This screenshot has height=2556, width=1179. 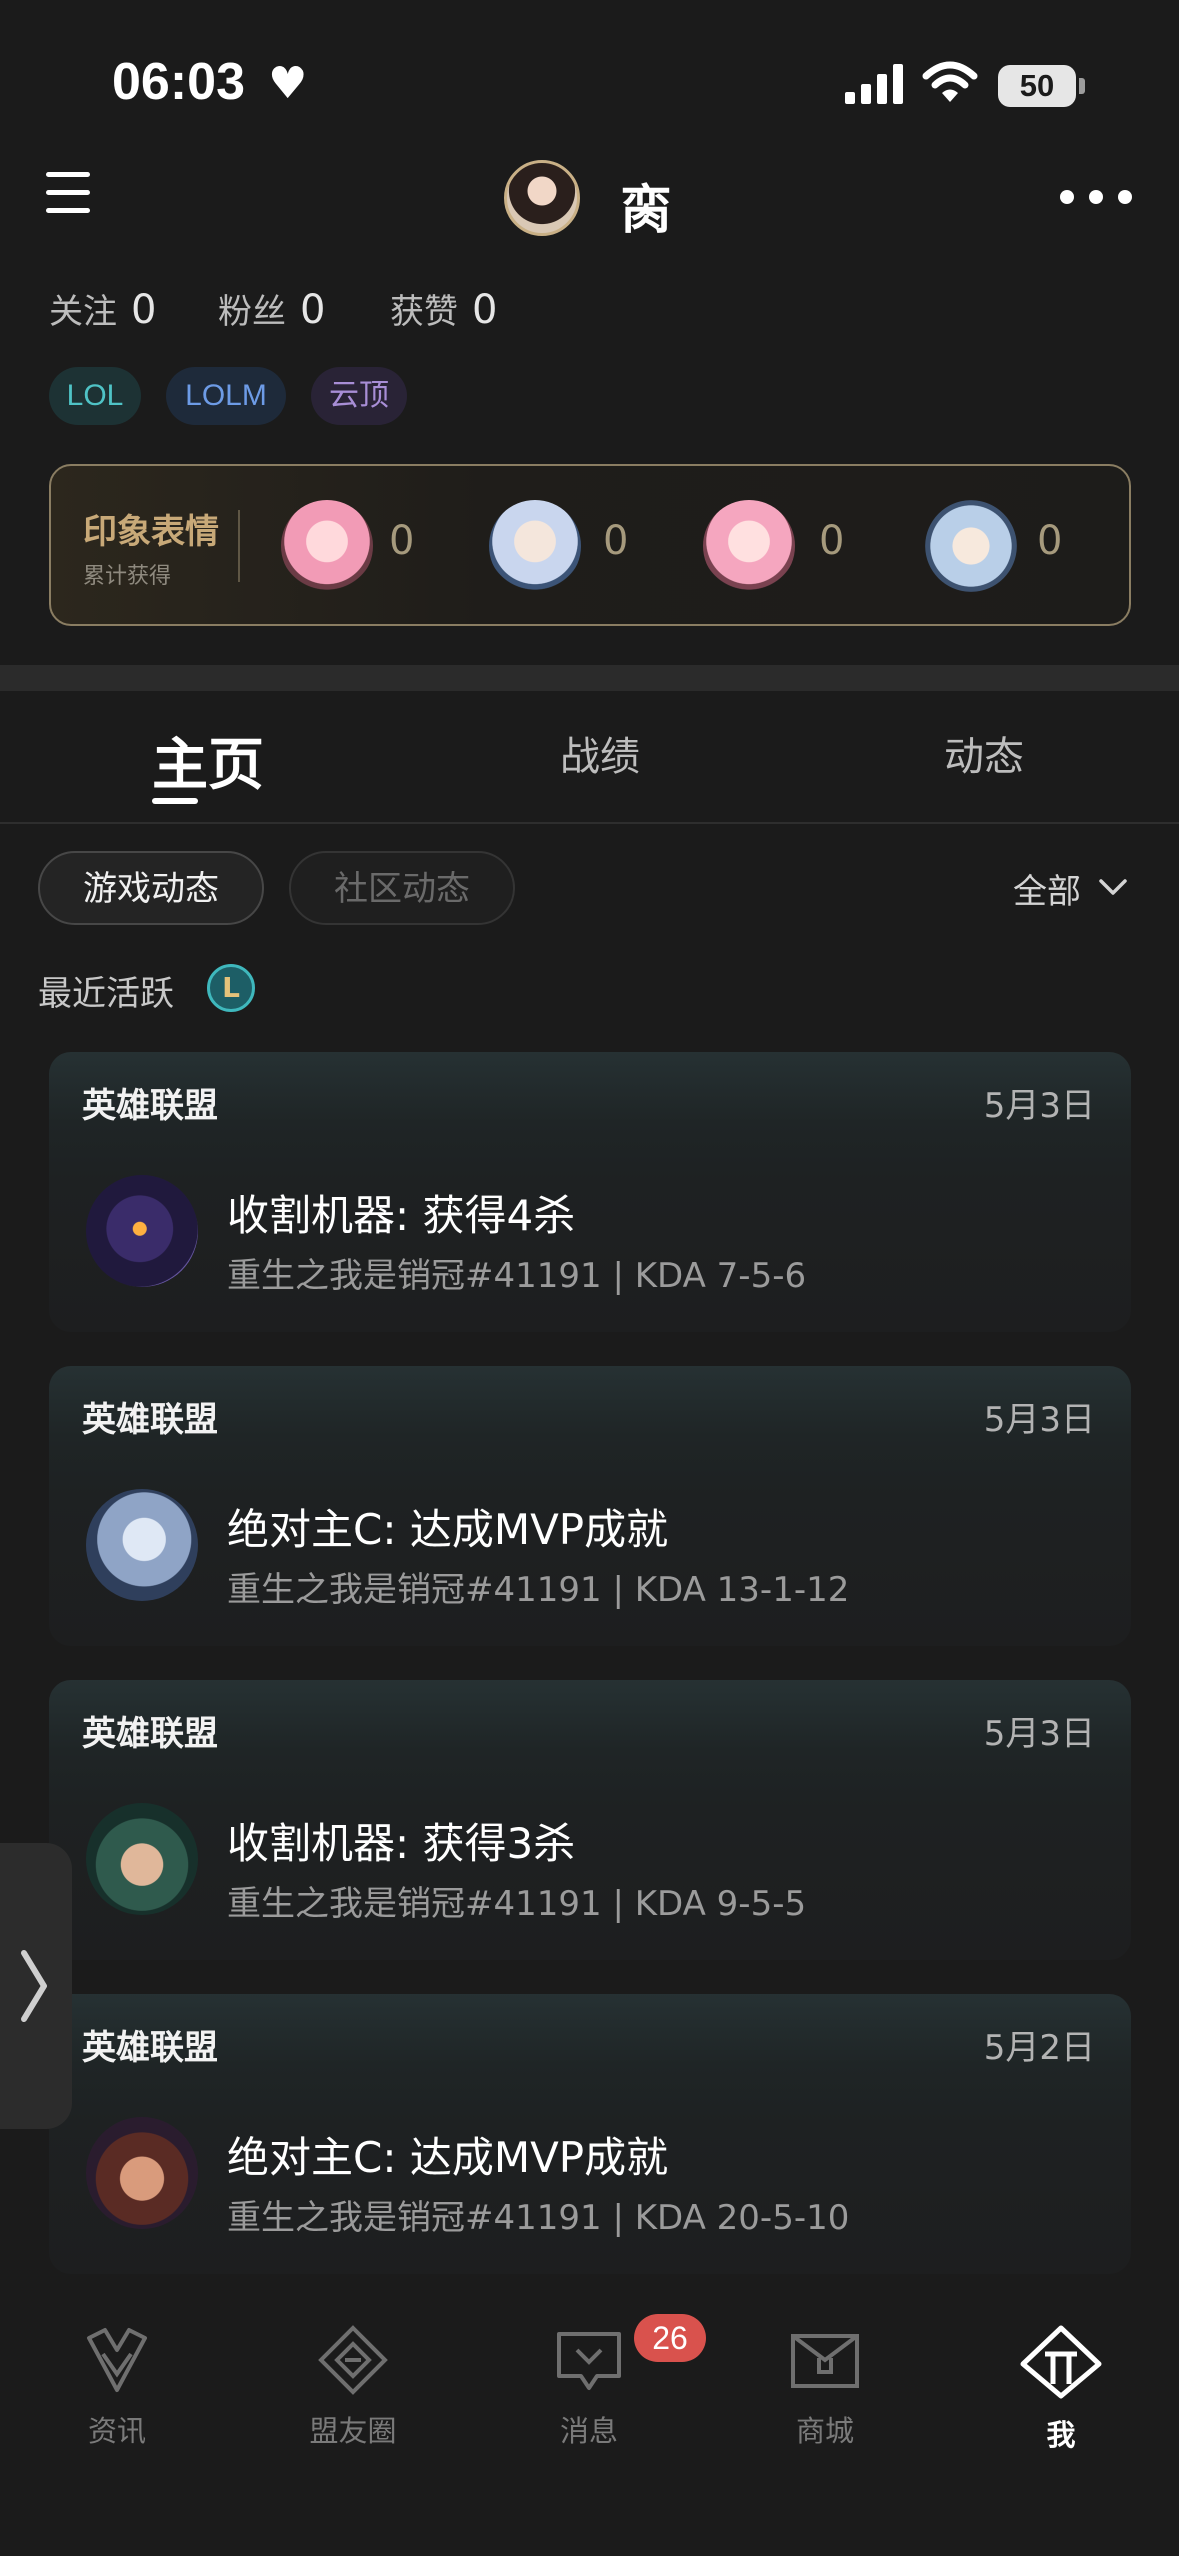 What do you see at coordinates (226, 396) in the screenshot?
I see `tag-lolm: LOLM` at bounding box center [226, 396].